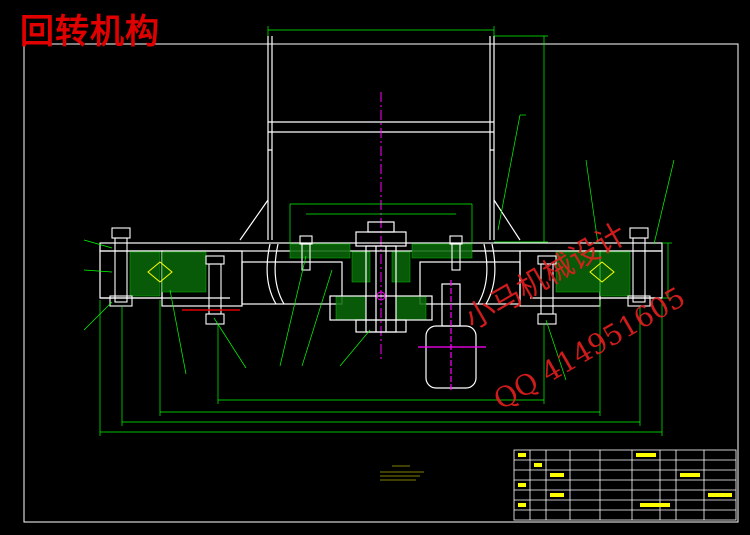  Describe the element at coordinates (402, 473) in the screenshot. I see `technical-notes` at that location.